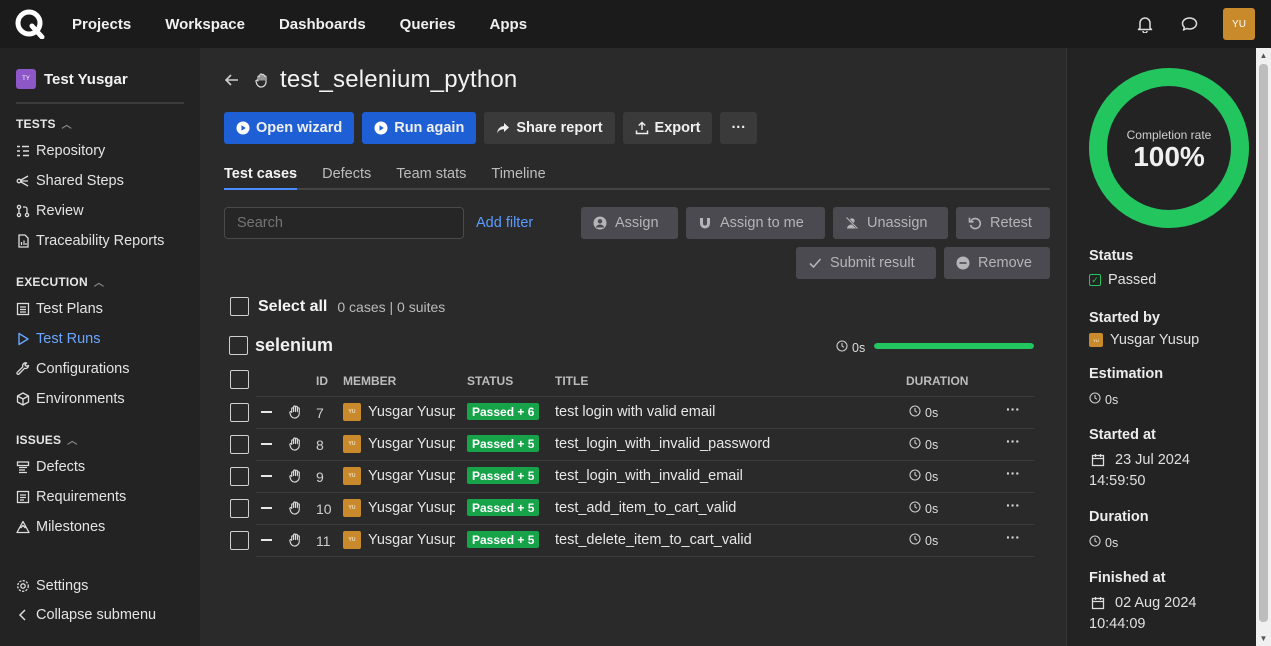 This screenshot has width=1271, height=646. I want to click on tab-defects: Defects, so click(346, 178).